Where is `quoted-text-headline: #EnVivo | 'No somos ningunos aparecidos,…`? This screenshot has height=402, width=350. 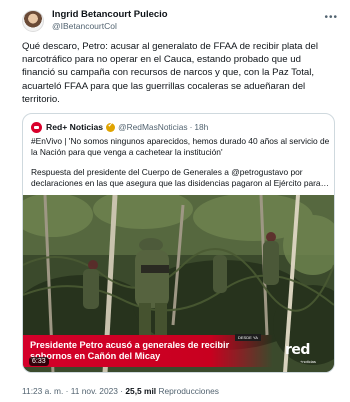 quoted-text-headline: #EnVivo | 'No somos ningunos aparecidos,… is located at coordinates (180, 146).